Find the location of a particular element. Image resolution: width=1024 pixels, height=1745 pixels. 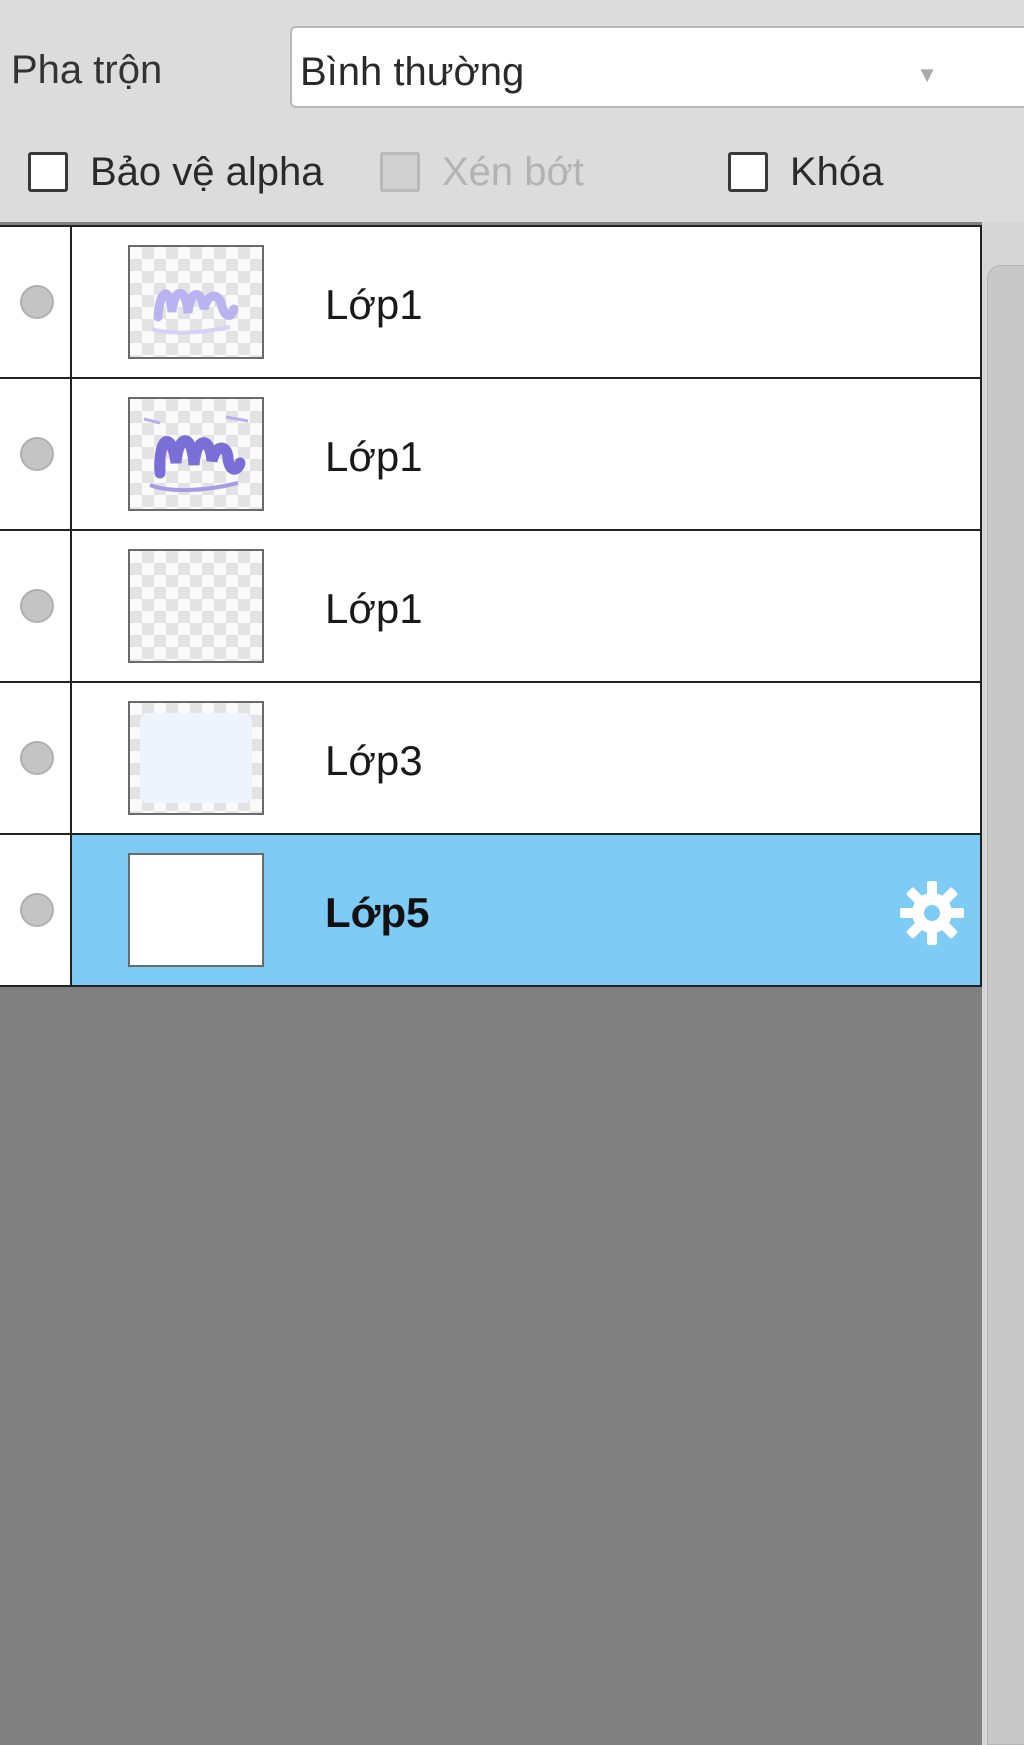

thumbnail-fill is located at coordinates (196, 758).